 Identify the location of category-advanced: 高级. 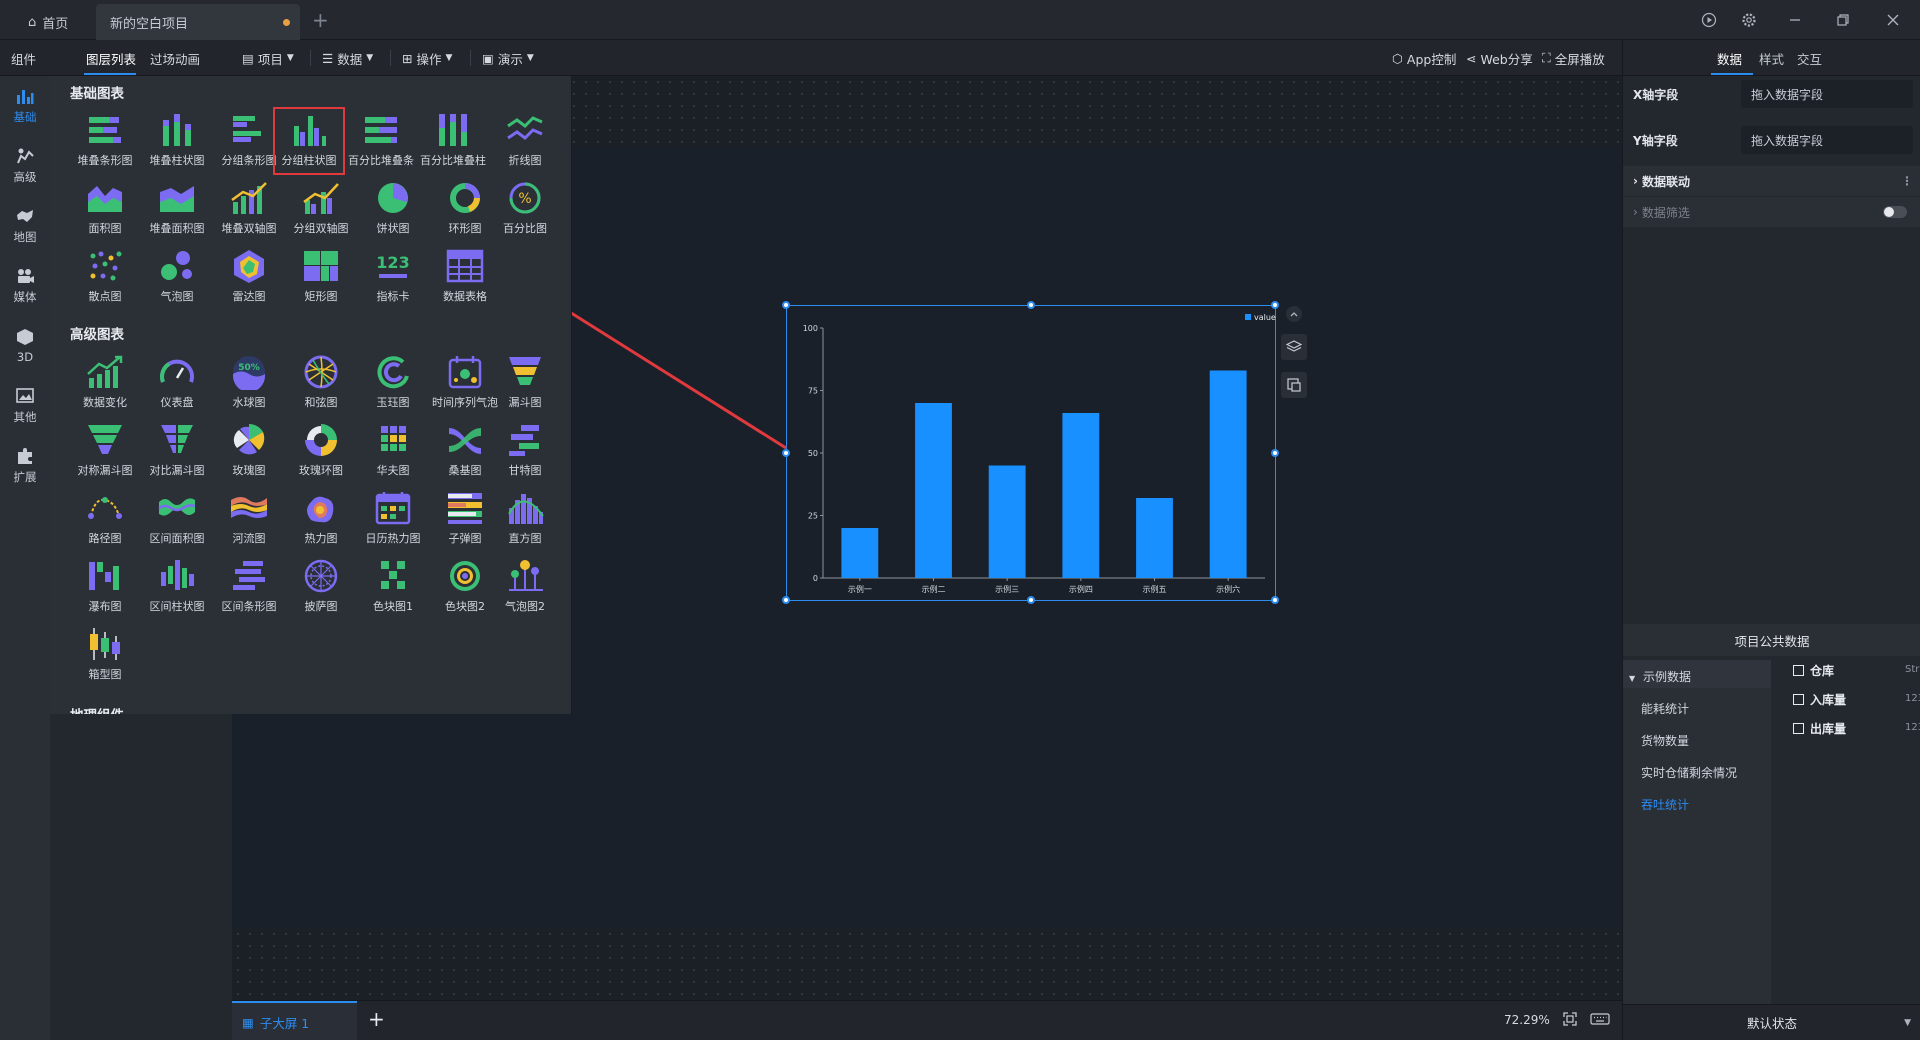
(25, 166).